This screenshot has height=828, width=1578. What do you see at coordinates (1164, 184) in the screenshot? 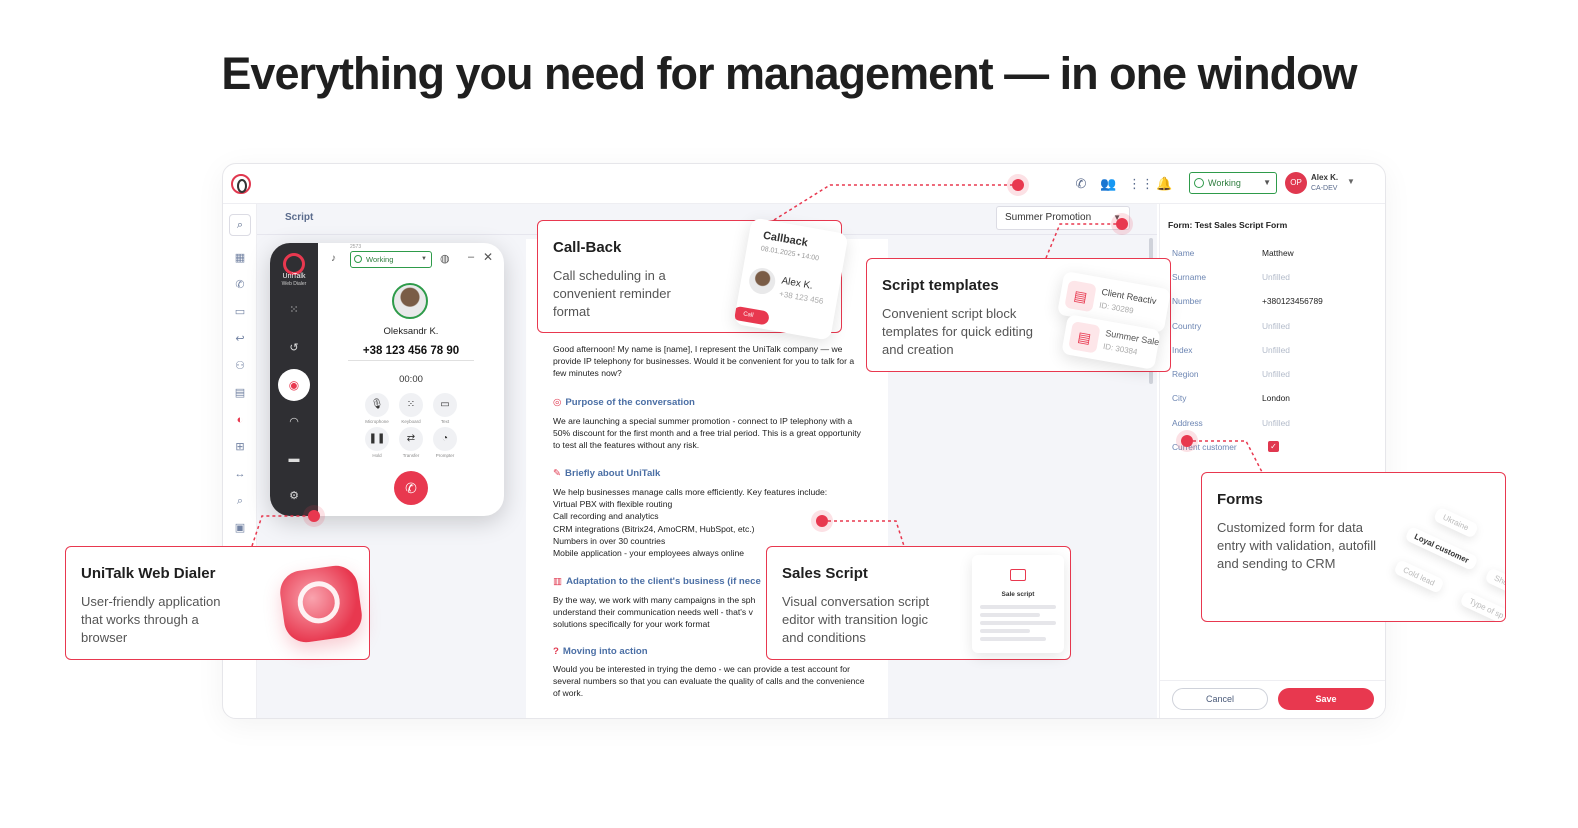
I see `bell-icon: 🔔` at bounding box center [1164, 184].